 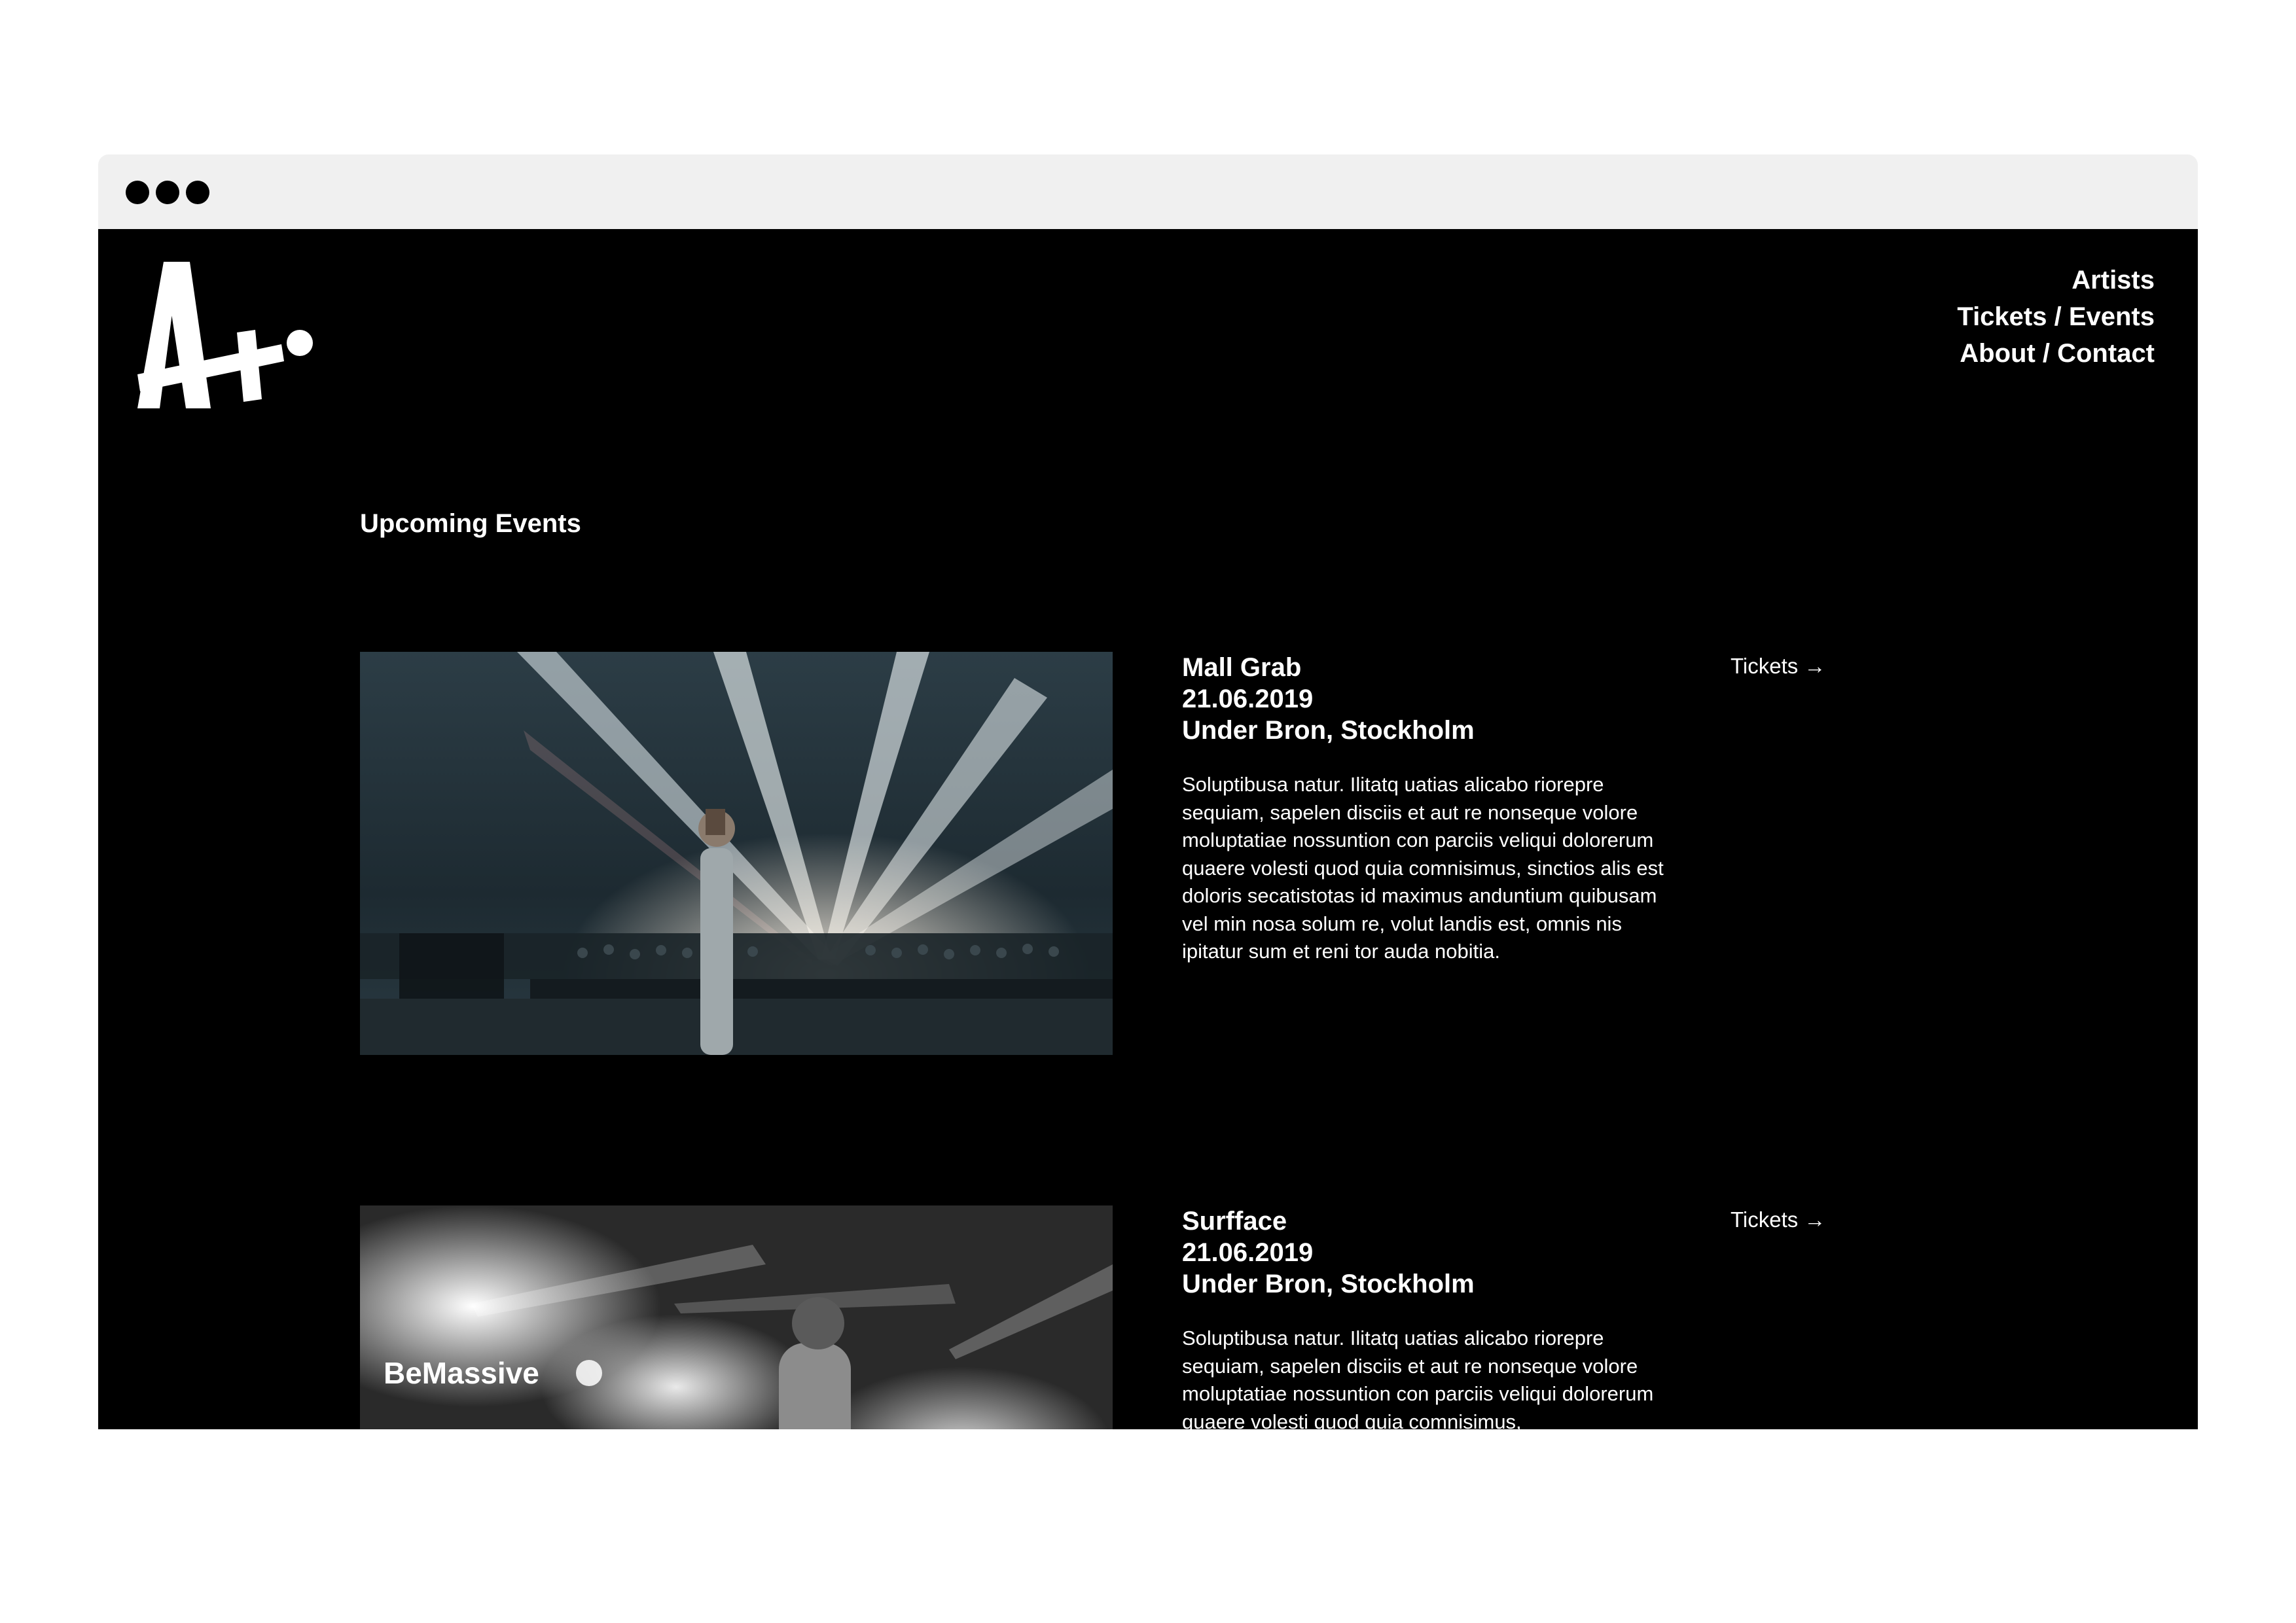 What do you see at coordinates (1430, 1221) in the screenshot?
I see `event-artist: Surfface` at bounding box center [1430, 1221].